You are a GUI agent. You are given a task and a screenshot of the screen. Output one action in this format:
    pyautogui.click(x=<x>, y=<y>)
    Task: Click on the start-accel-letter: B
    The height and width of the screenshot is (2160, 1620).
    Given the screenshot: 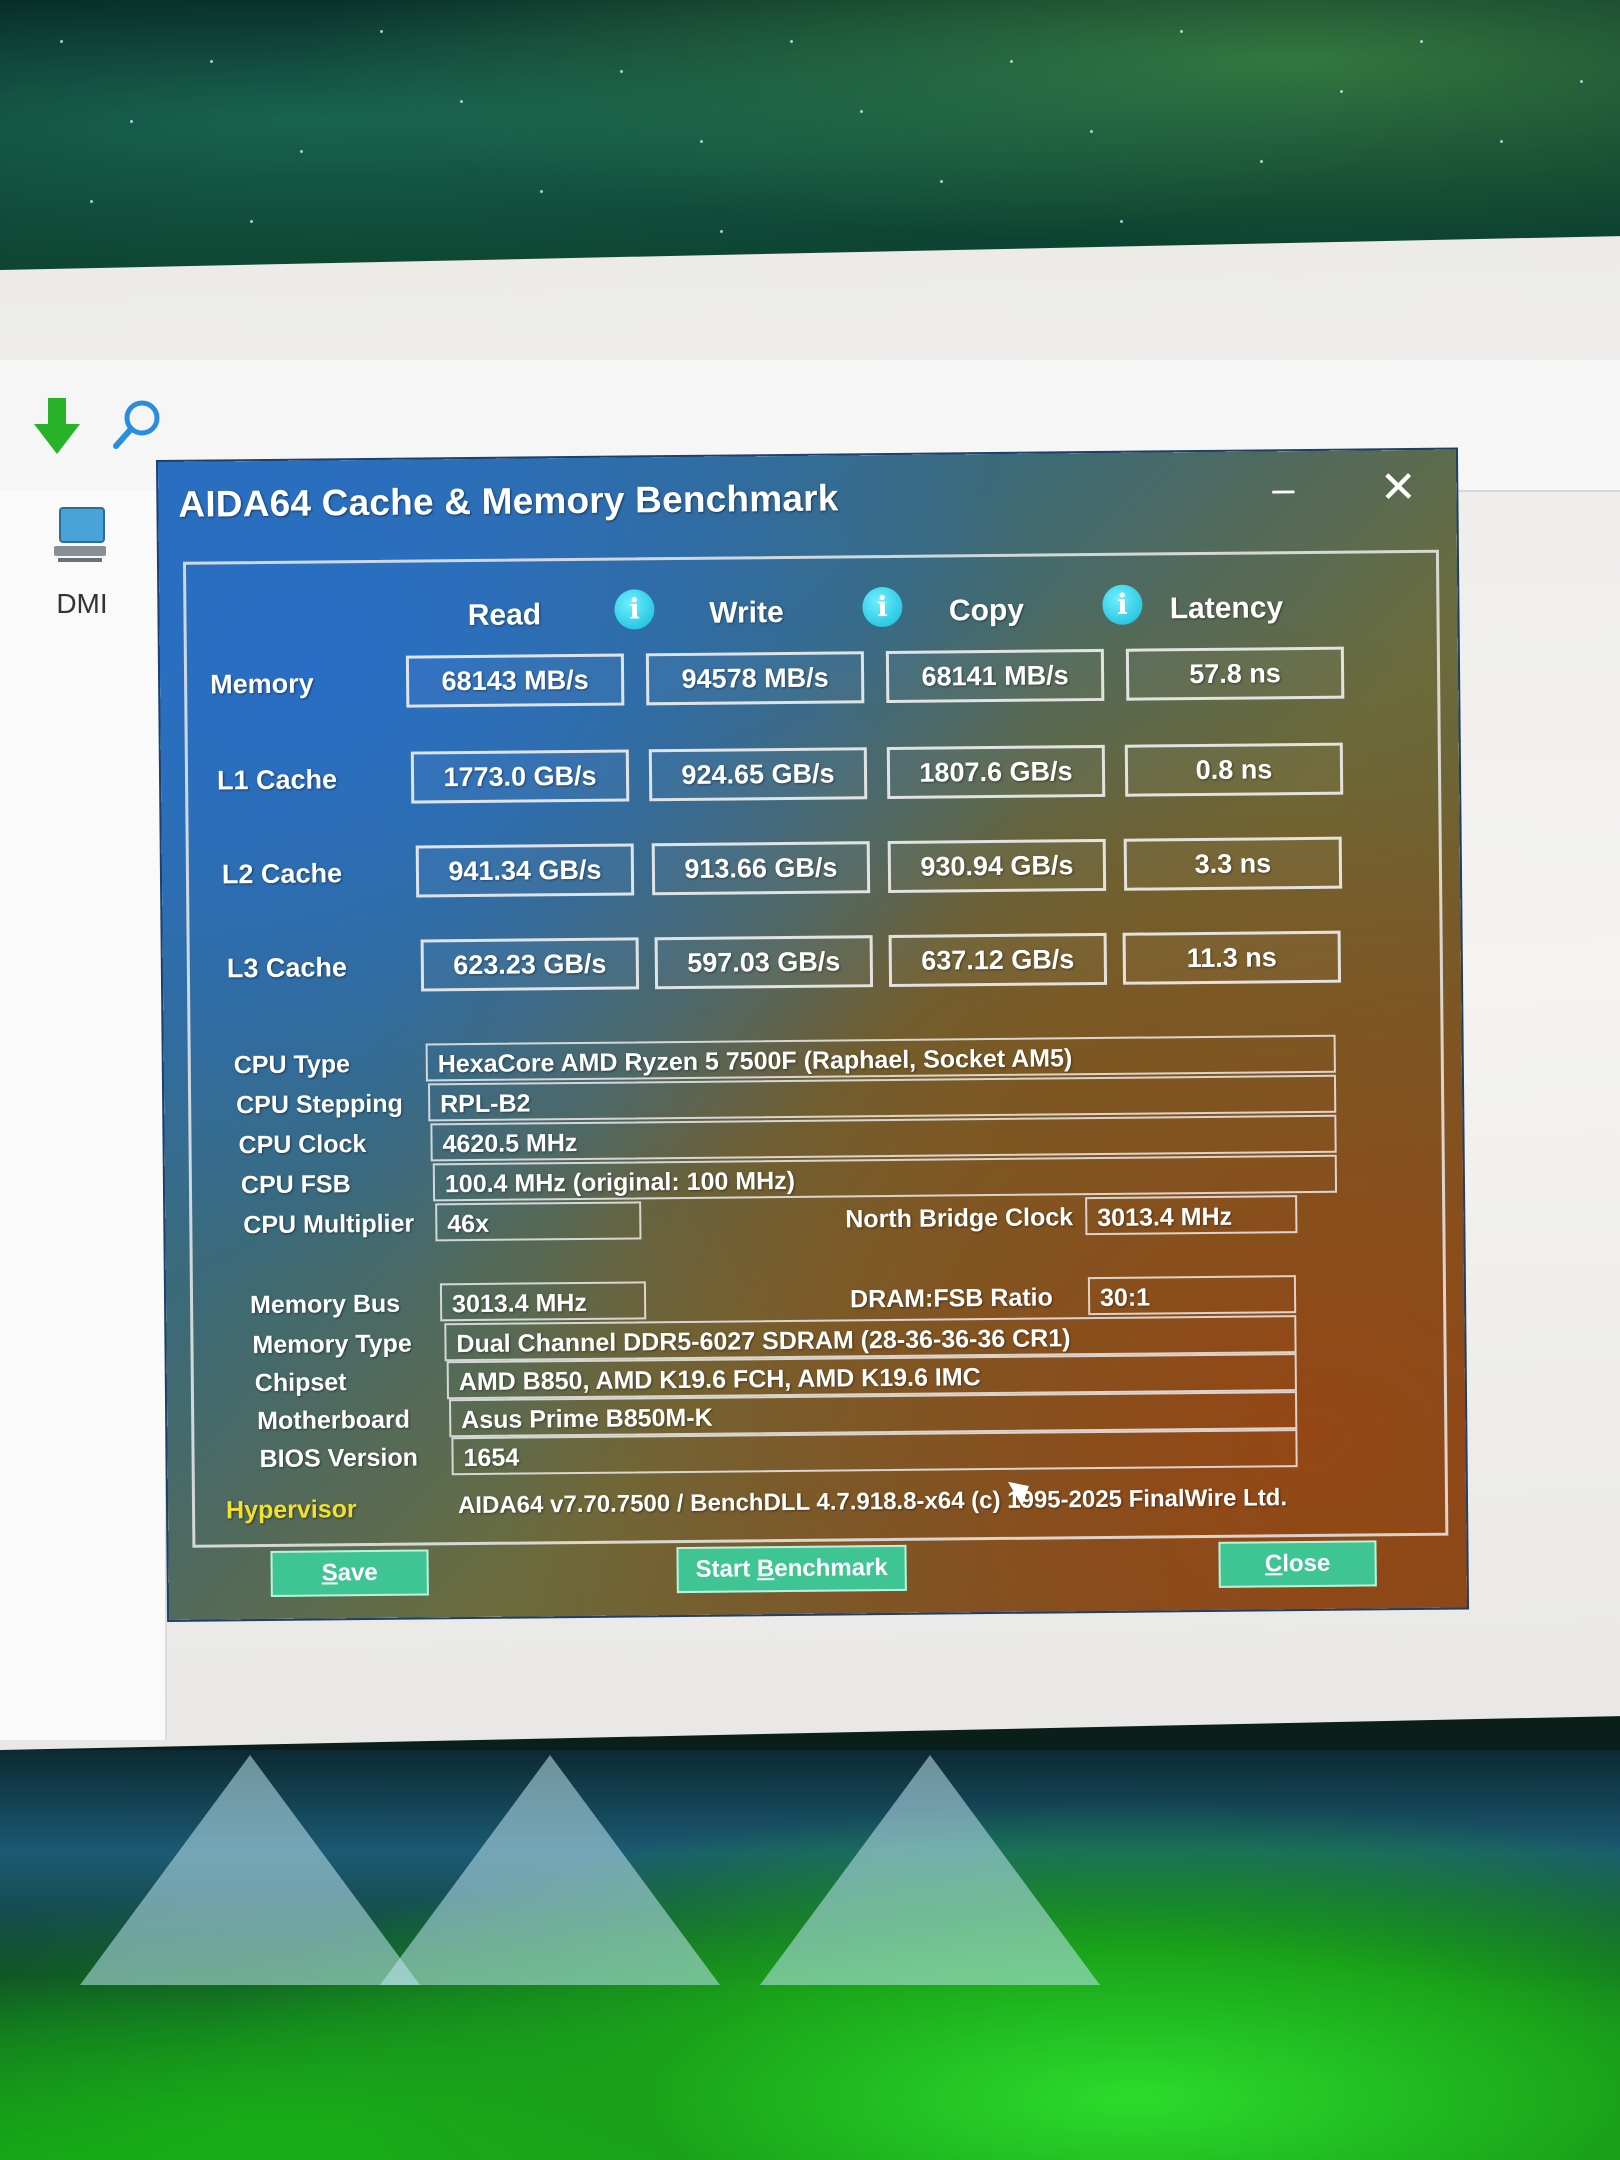 What is the action you would take?
    pyautogui.click(x=765, y=1569)
    